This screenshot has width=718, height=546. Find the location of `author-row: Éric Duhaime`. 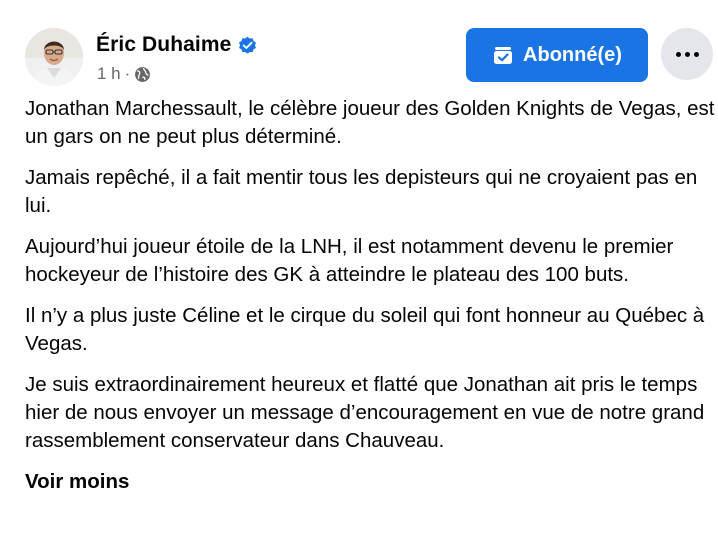

author-row: Éric Duhaime is located at coordinates (176, 45).